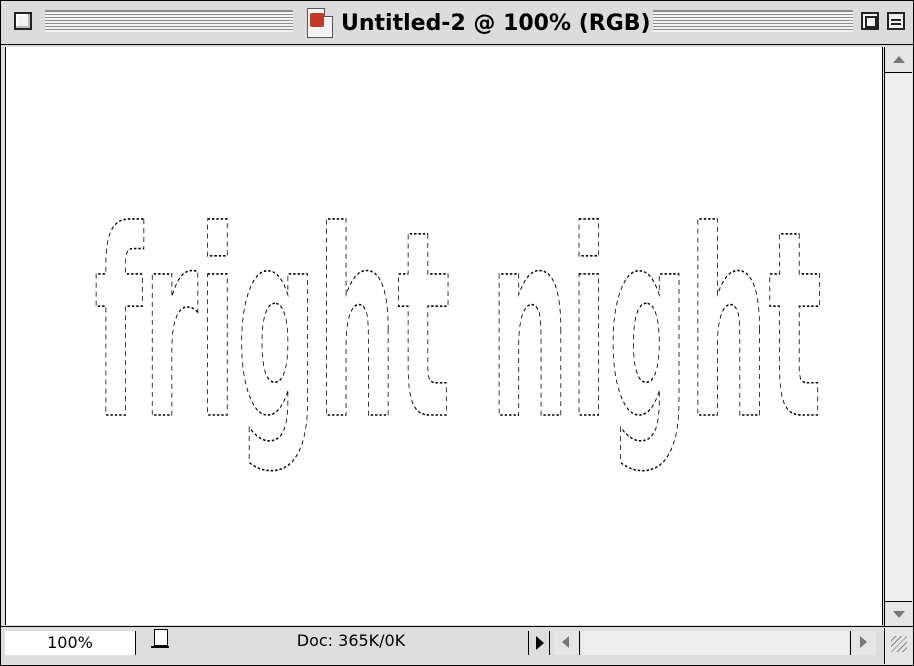  What do you see at coordinates (896, 21) in the screenshot?
I see `collapse-box-icon` at bounding box center [896, 21].